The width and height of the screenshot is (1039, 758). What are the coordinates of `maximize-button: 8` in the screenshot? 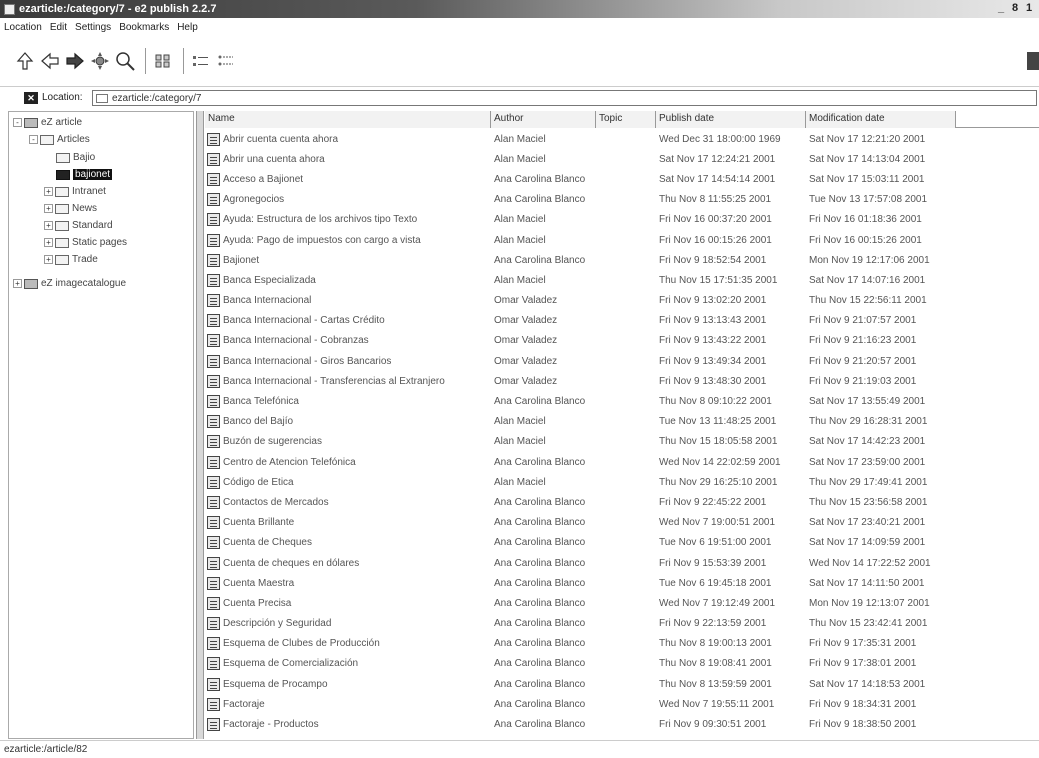 It's located at (1015, 8).